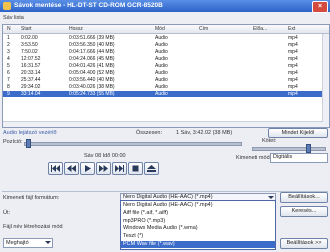  What do you see at coordinates (283, 157) in the screenshot?
I see `output-mode-value: Digitális` at bounding box center [283, 157].